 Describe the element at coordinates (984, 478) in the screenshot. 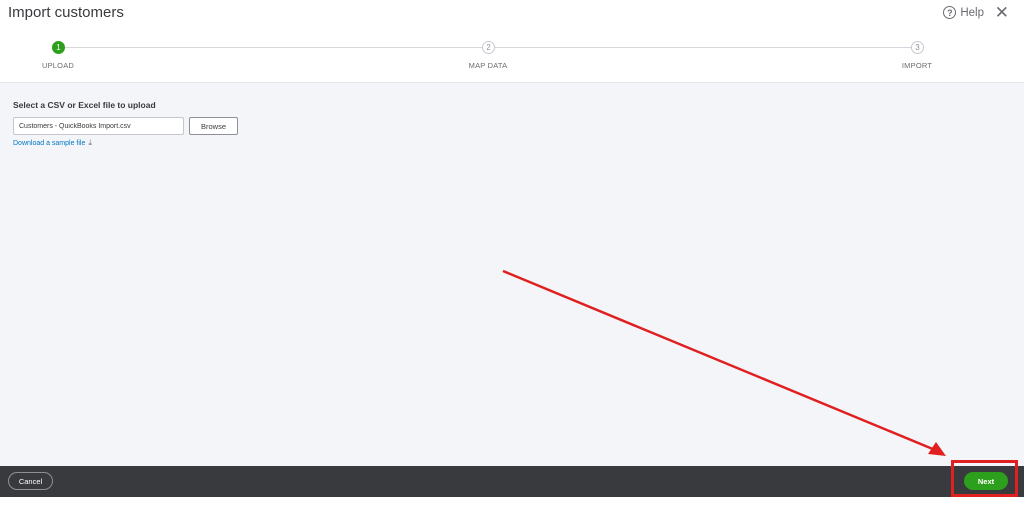

I see `next-highlight-box` at that location.